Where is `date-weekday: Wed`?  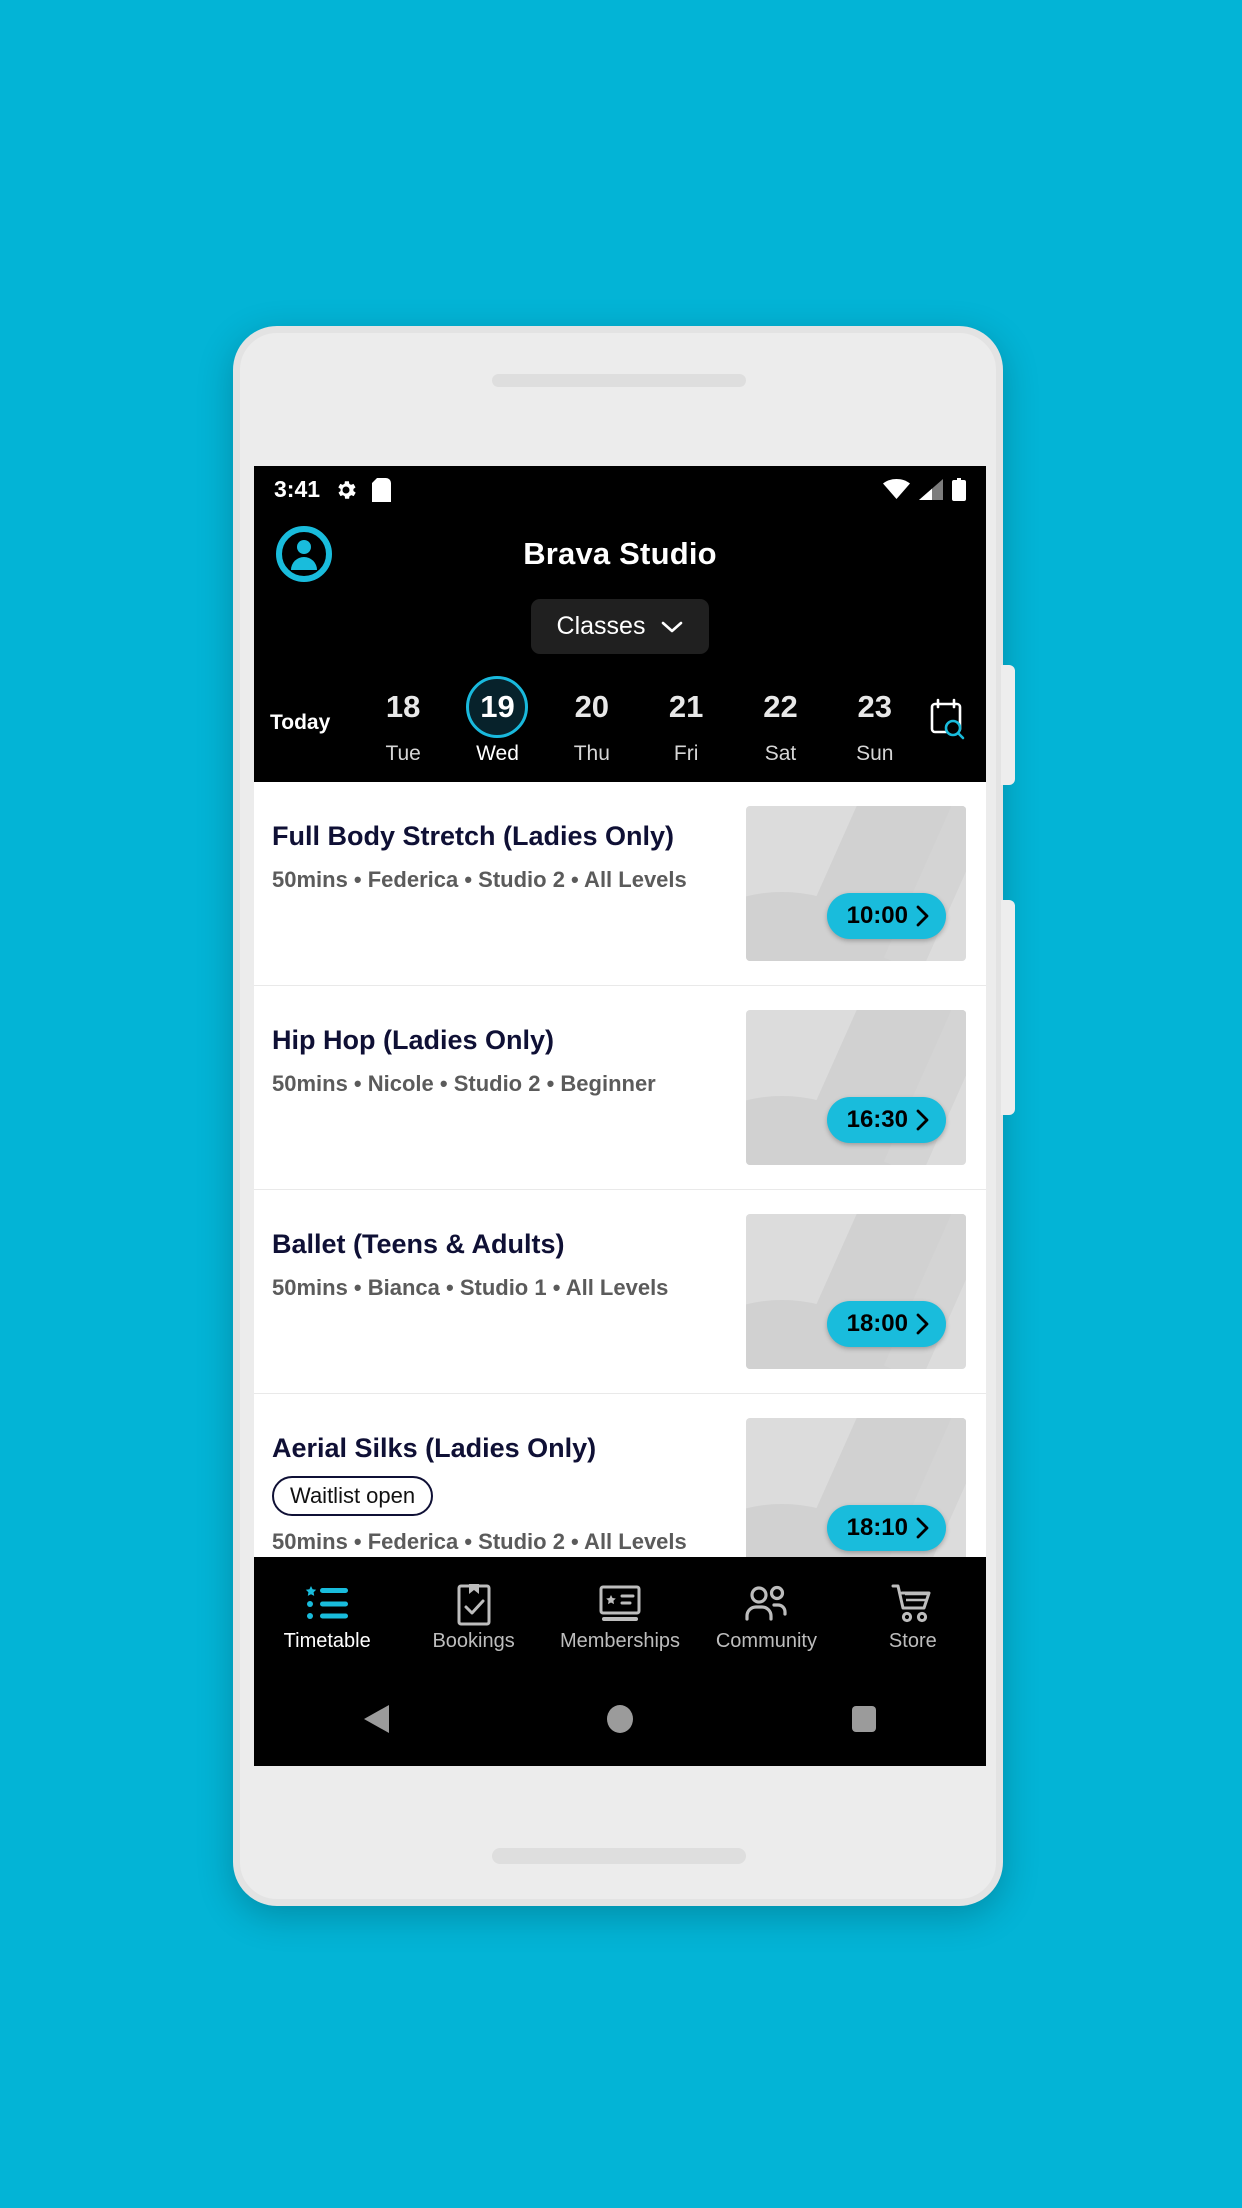
date-weekday: Wed is located at coordinates (497, 753).